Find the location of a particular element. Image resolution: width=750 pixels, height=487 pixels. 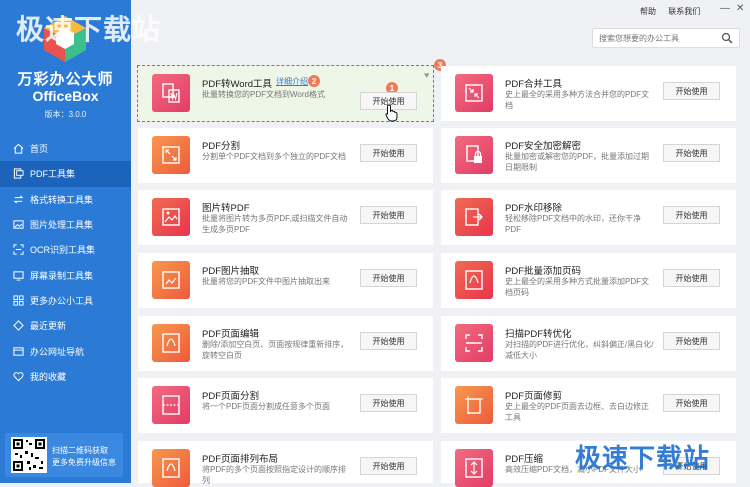

sidebar-item-favorites: 我的收藏 is located at coordinates (65, 376).